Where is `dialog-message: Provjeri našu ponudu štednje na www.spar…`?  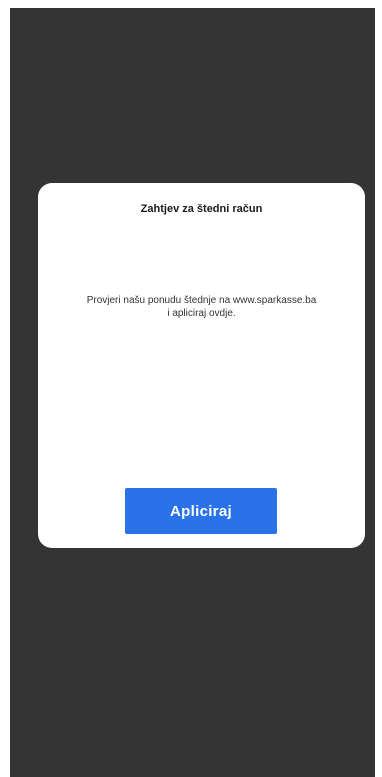 dialog-message: Provjeri našu ponudu štednje na www.spar… is located at coordinates (201, 307).